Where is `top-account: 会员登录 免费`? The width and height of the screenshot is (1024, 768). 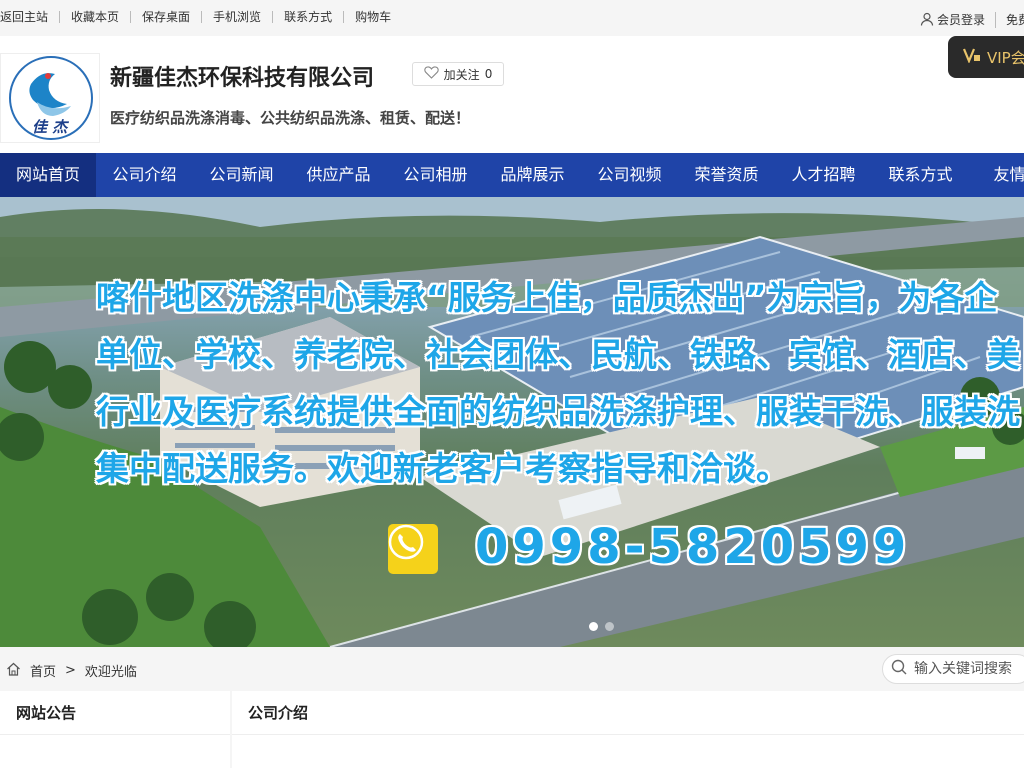 top-account: 会员登录 免费 is located at coordinates (972, 19).